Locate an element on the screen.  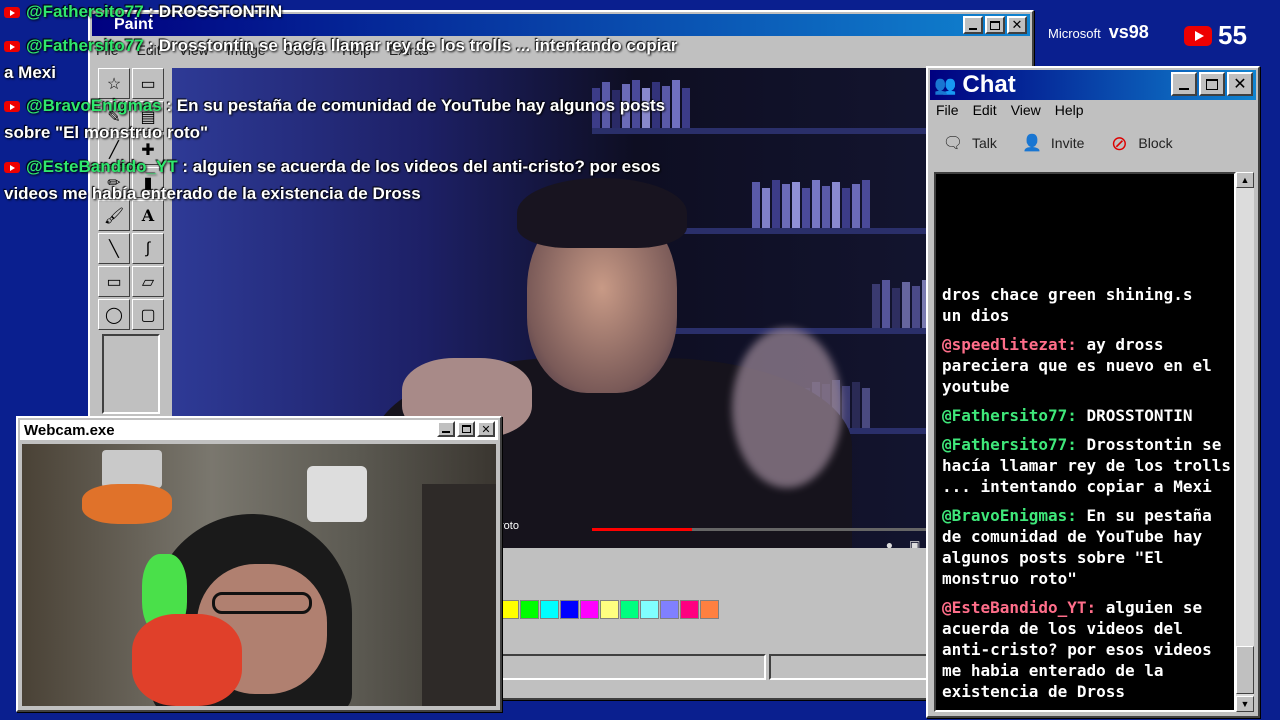
rounded-rect-tool: ▢ is located at coordinates (148, 314).